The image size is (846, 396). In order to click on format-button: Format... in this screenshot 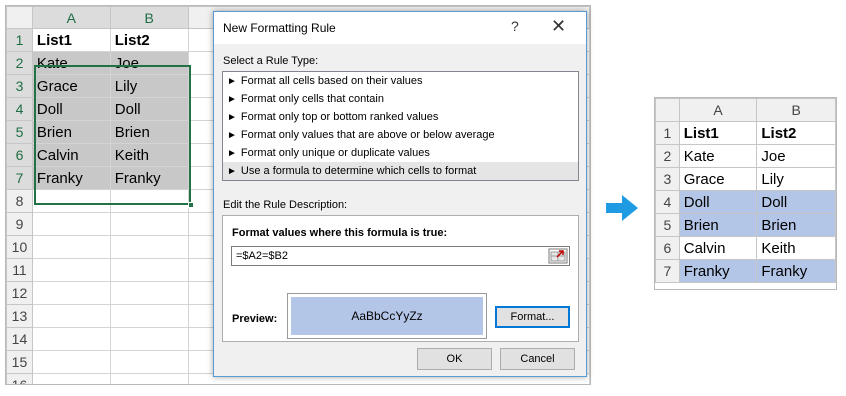, I will do `click(532, 317)`.